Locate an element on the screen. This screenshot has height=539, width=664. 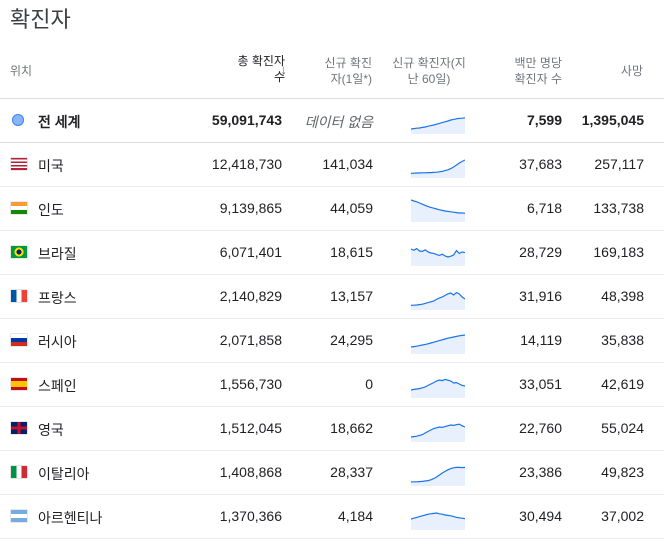
location-name: 브라질 is located at coordinates (57, 254).